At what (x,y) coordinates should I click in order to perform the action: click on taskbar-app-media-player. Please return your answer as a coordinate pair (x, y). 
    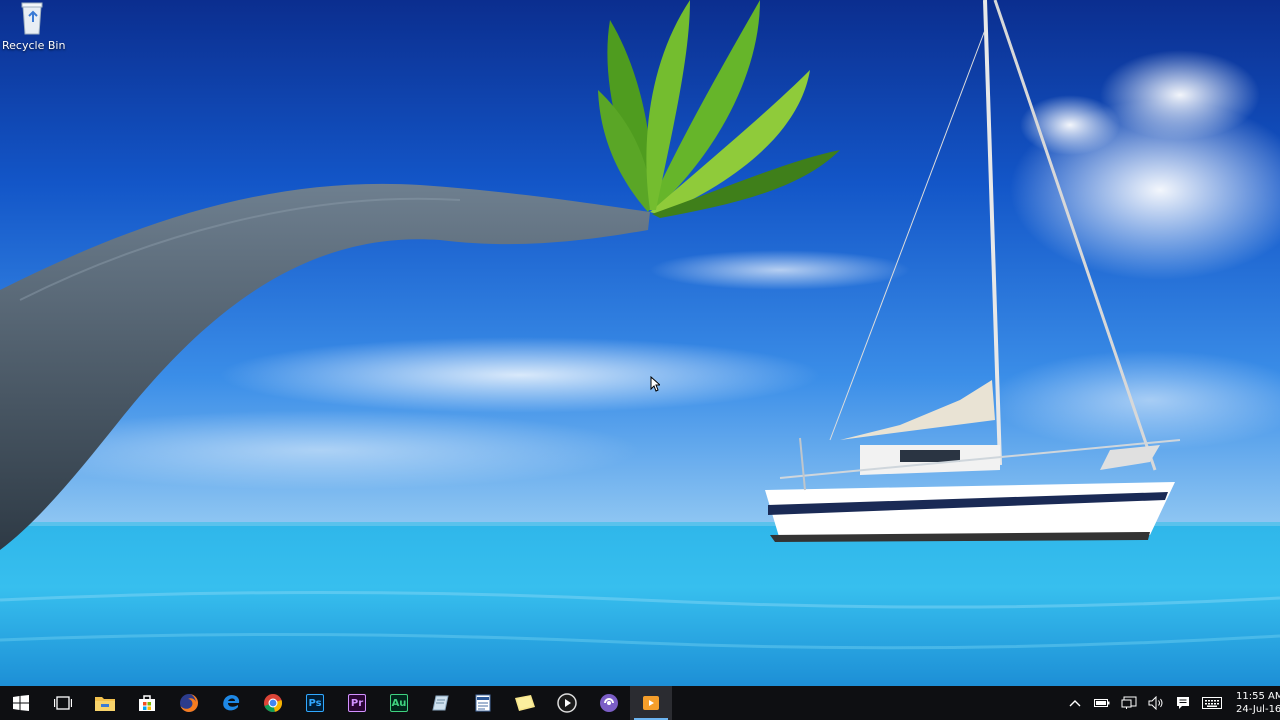
    Looking at the image, I should click on (567, 703).